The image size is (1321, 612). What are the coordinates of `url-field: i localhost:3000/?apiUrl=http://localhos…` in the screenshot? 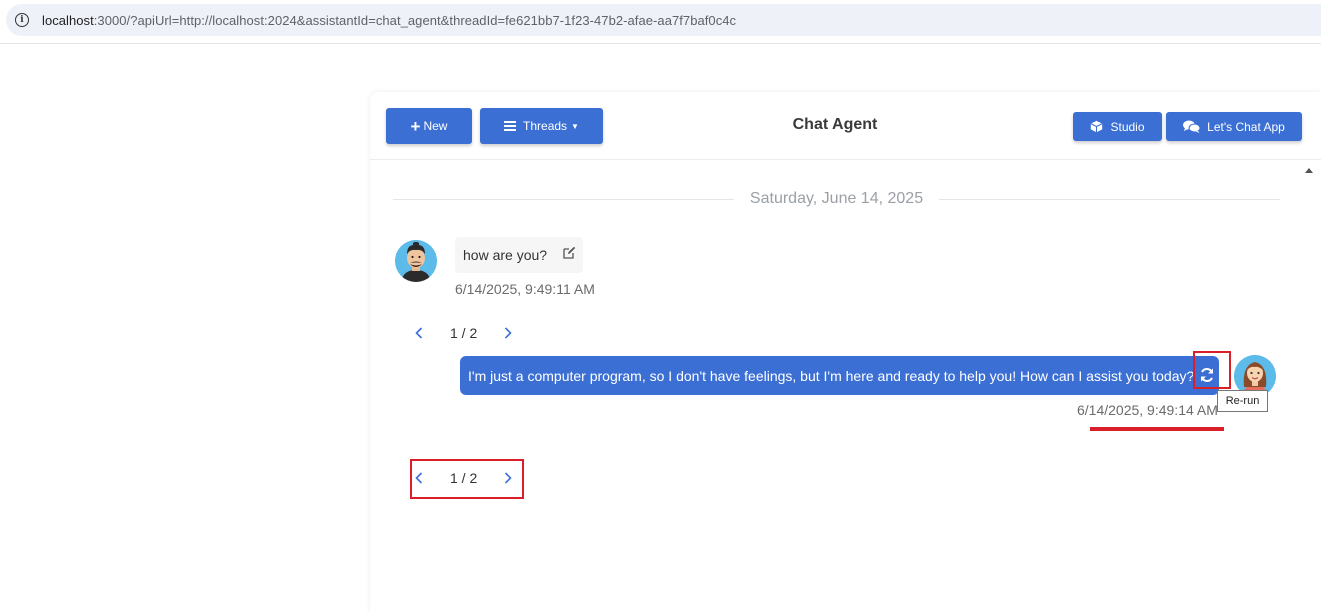 It's located at (663, 20).